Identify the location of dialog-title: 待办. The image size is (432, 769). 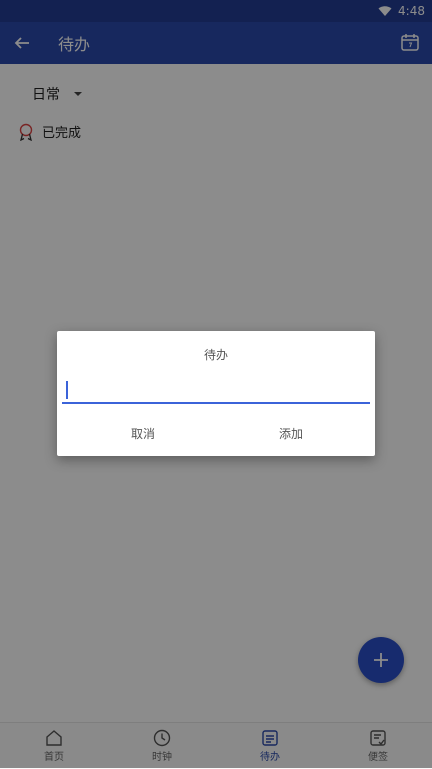
(215, 355).